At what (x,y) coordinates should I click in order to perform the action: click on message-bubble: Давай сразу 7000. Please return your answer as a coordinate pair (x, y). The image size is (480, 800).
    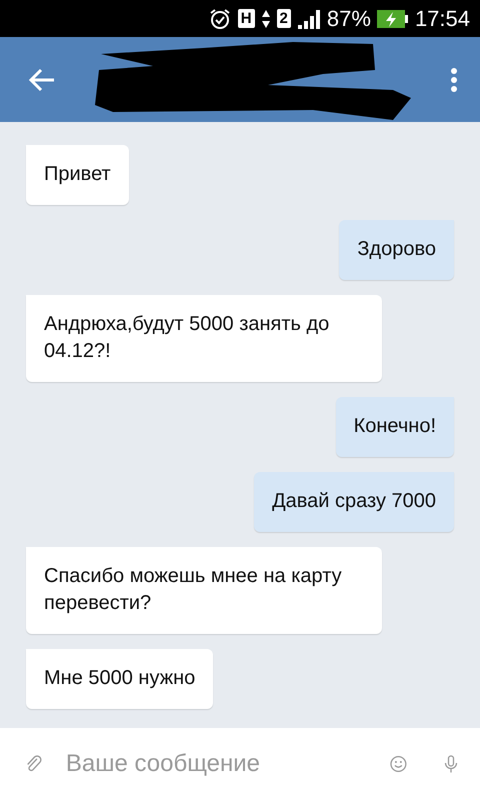
    Looking at the image, I should click on (354, 502).